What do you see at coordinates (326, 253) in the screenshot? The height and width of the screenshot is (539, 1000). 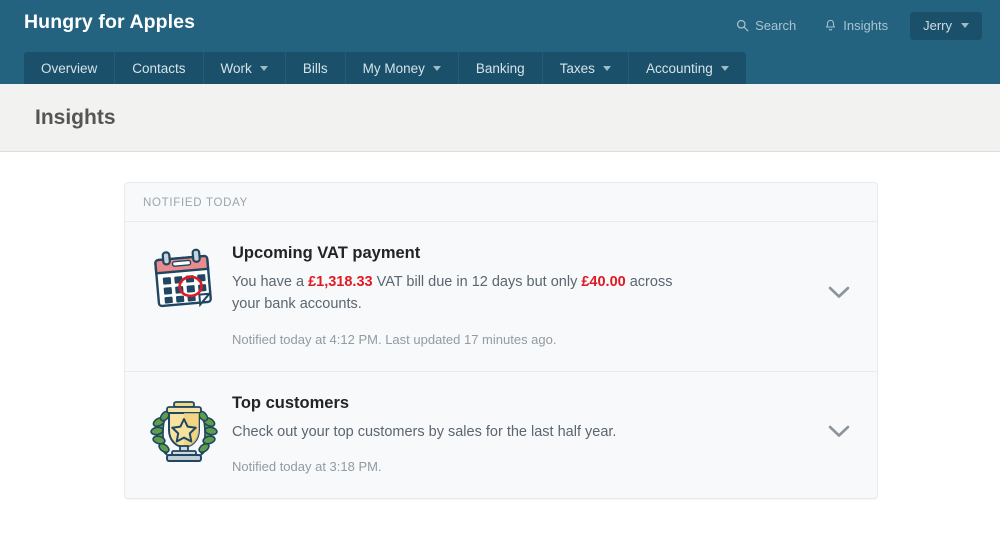 I see `insight-title: Upcoming VAT payment` at bounding box center [326, 253].